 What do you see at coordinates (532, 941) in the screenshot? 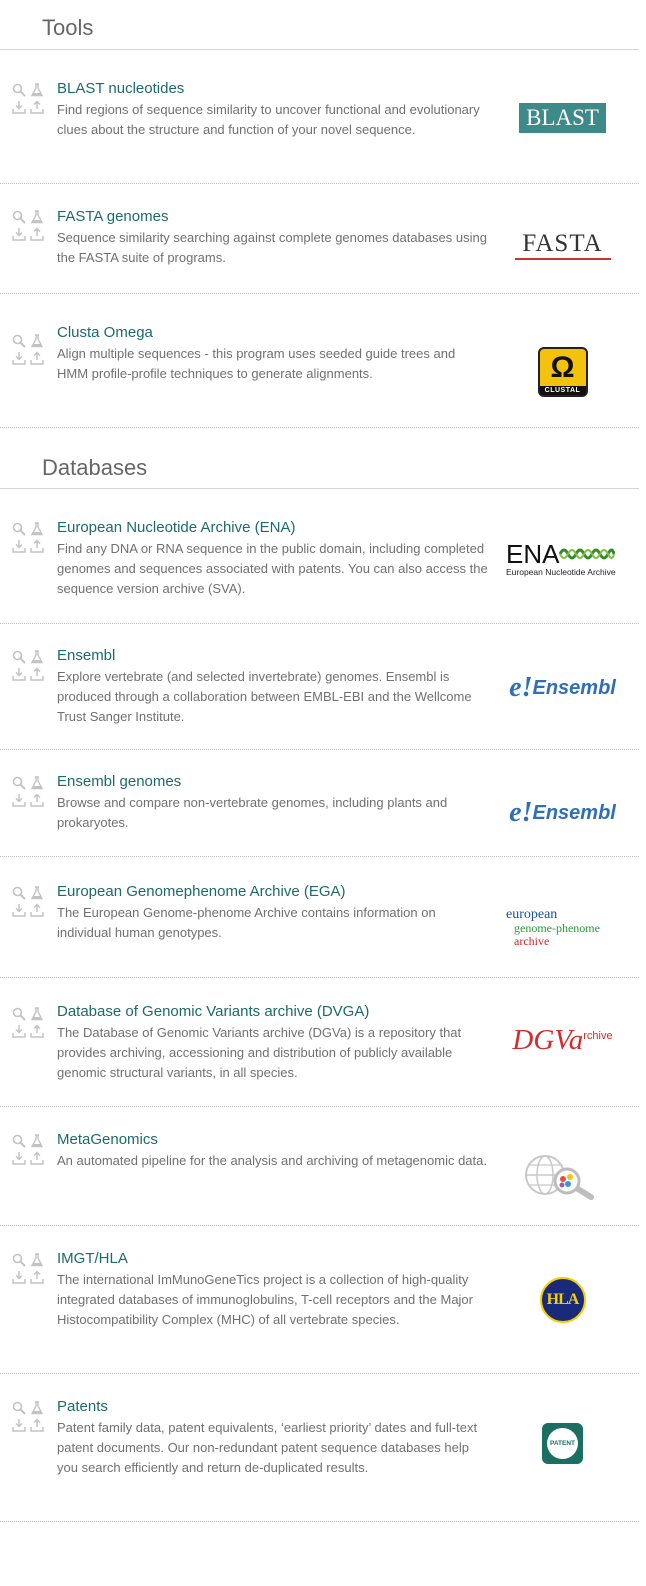
I see `ega-logo-line3: archive` at bounding box center [532, 941].